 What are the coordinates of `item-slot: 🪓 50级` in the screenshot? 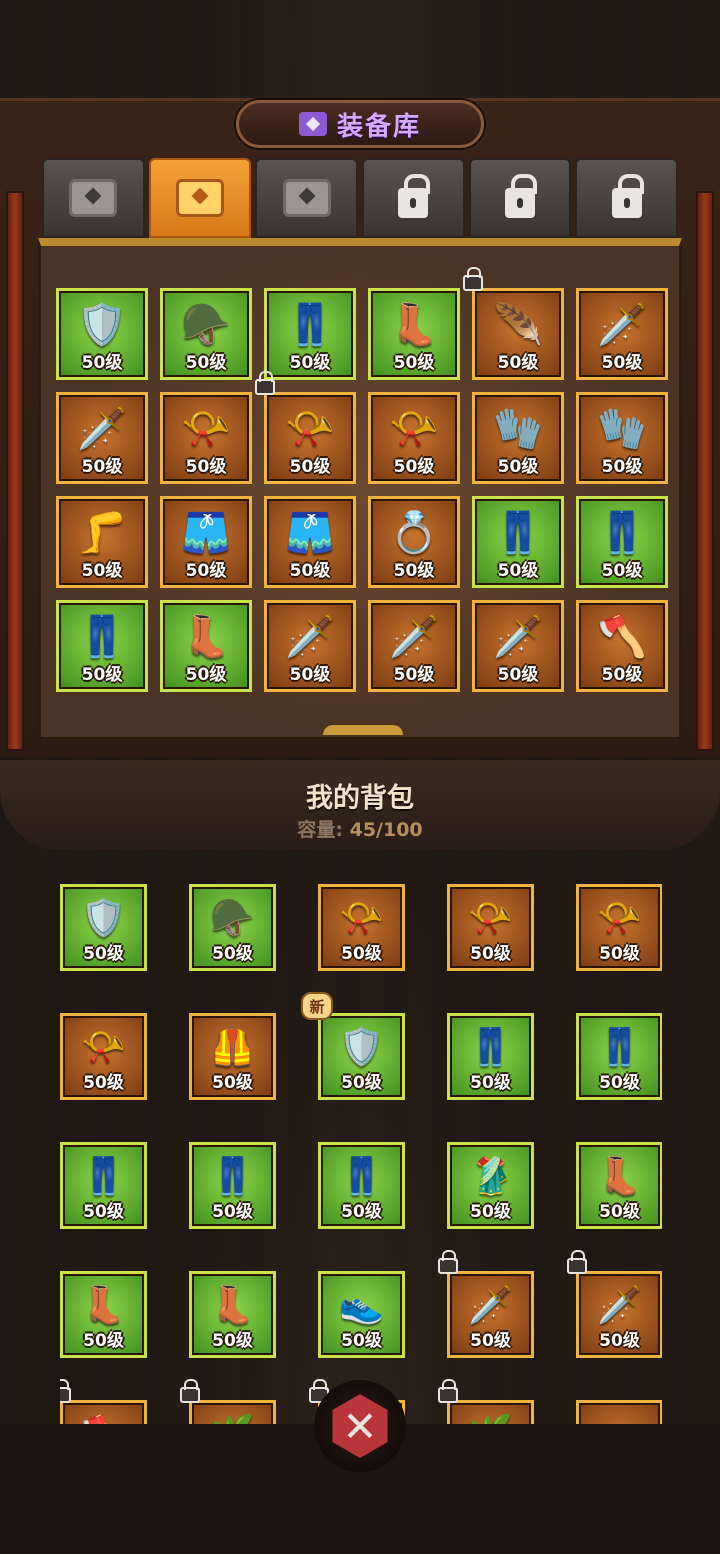 It's located at (622, 646).